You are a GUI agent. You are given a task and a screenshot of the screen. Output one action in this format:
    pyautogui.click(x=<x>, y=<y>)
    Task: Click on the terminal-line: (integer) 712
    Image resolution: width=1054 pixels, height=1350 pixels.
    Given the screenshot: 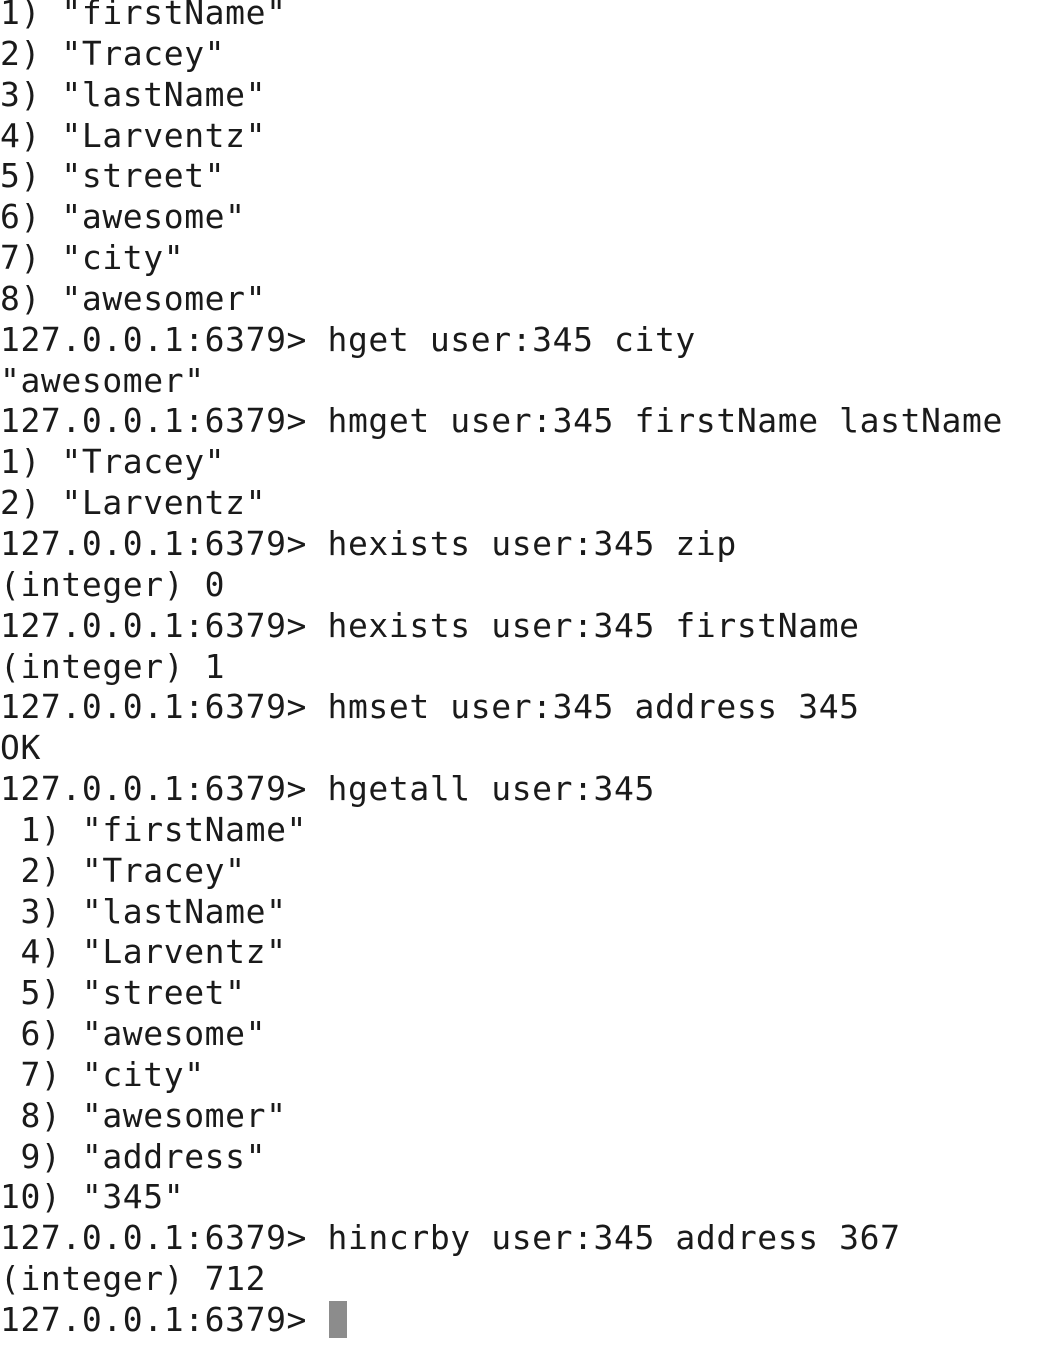 What is the action you would take?
    pyautogui.click(x=133, y=1279)
    